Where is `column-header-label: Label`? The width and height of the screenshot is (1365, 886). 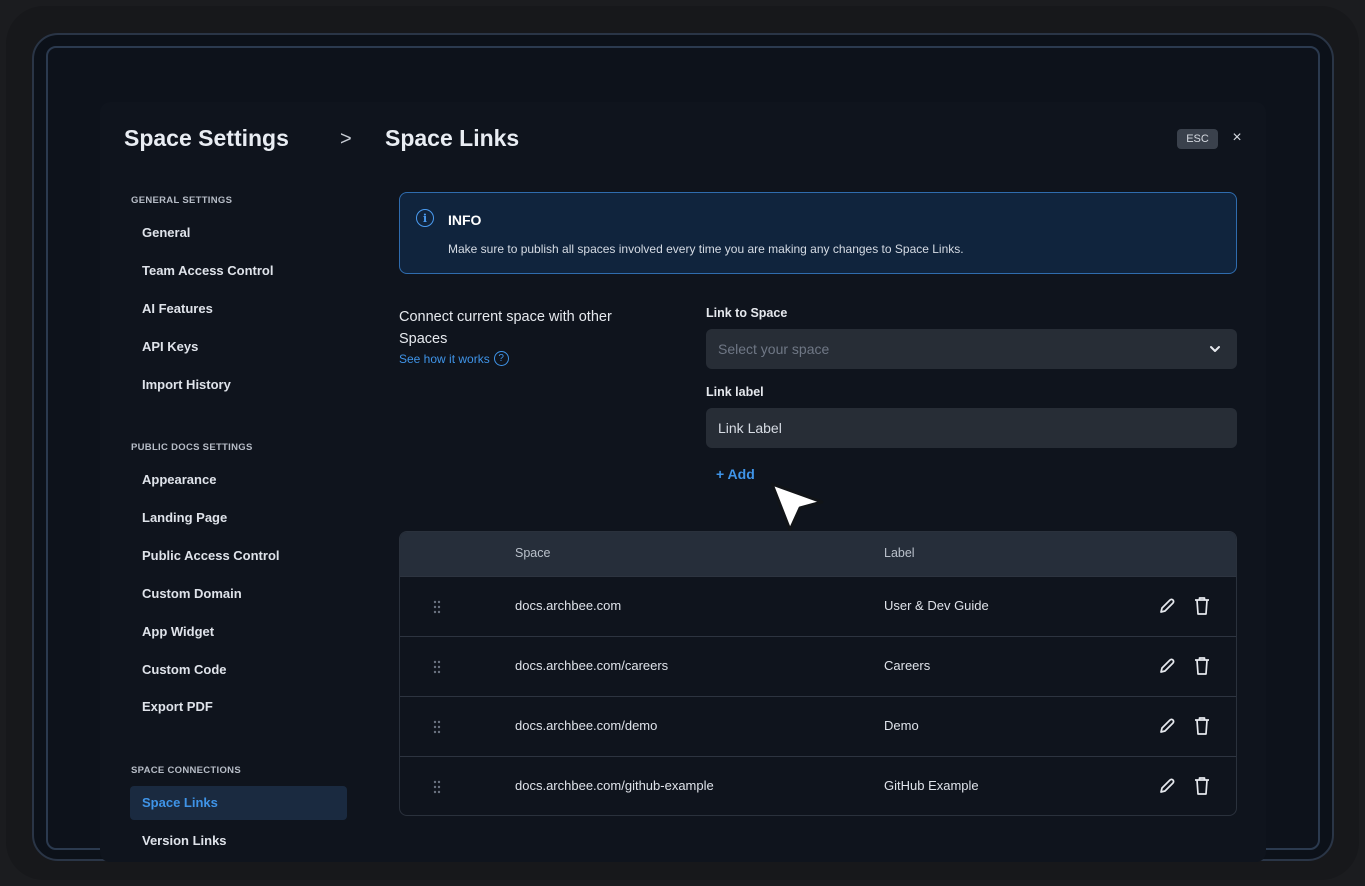 column-header-label: Label is located at coordinates (899, 553).